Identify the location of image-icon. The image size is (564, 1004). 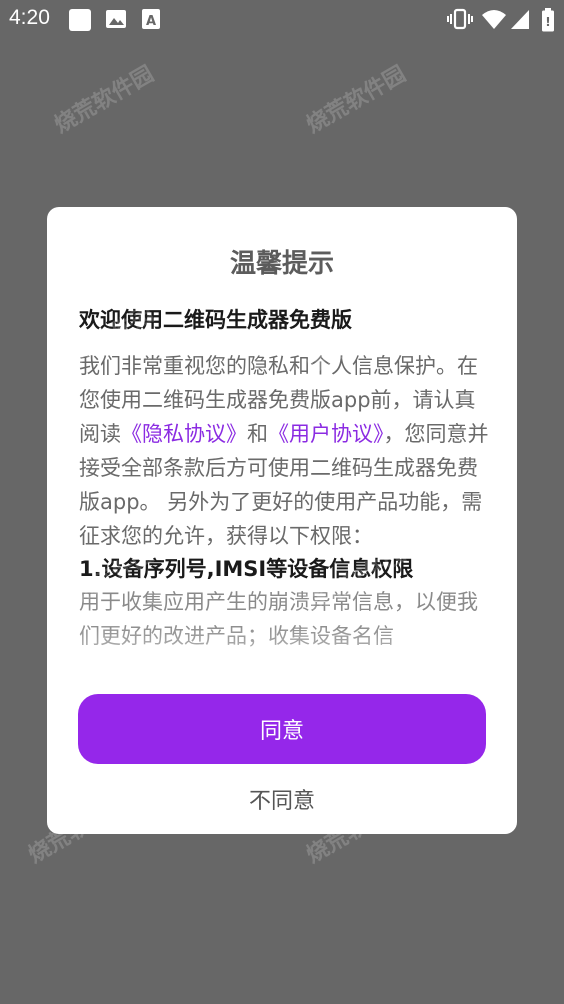
(116, 21).